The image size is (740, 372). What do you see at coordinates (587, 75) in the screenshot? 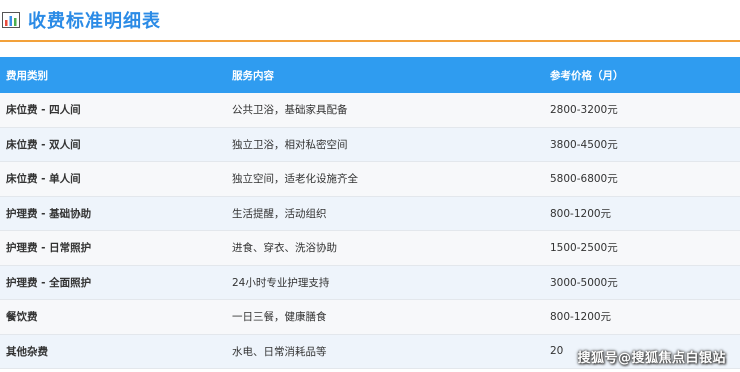
I see `column-header-price: 参考价格（月）` at bounding box center [587, 75].